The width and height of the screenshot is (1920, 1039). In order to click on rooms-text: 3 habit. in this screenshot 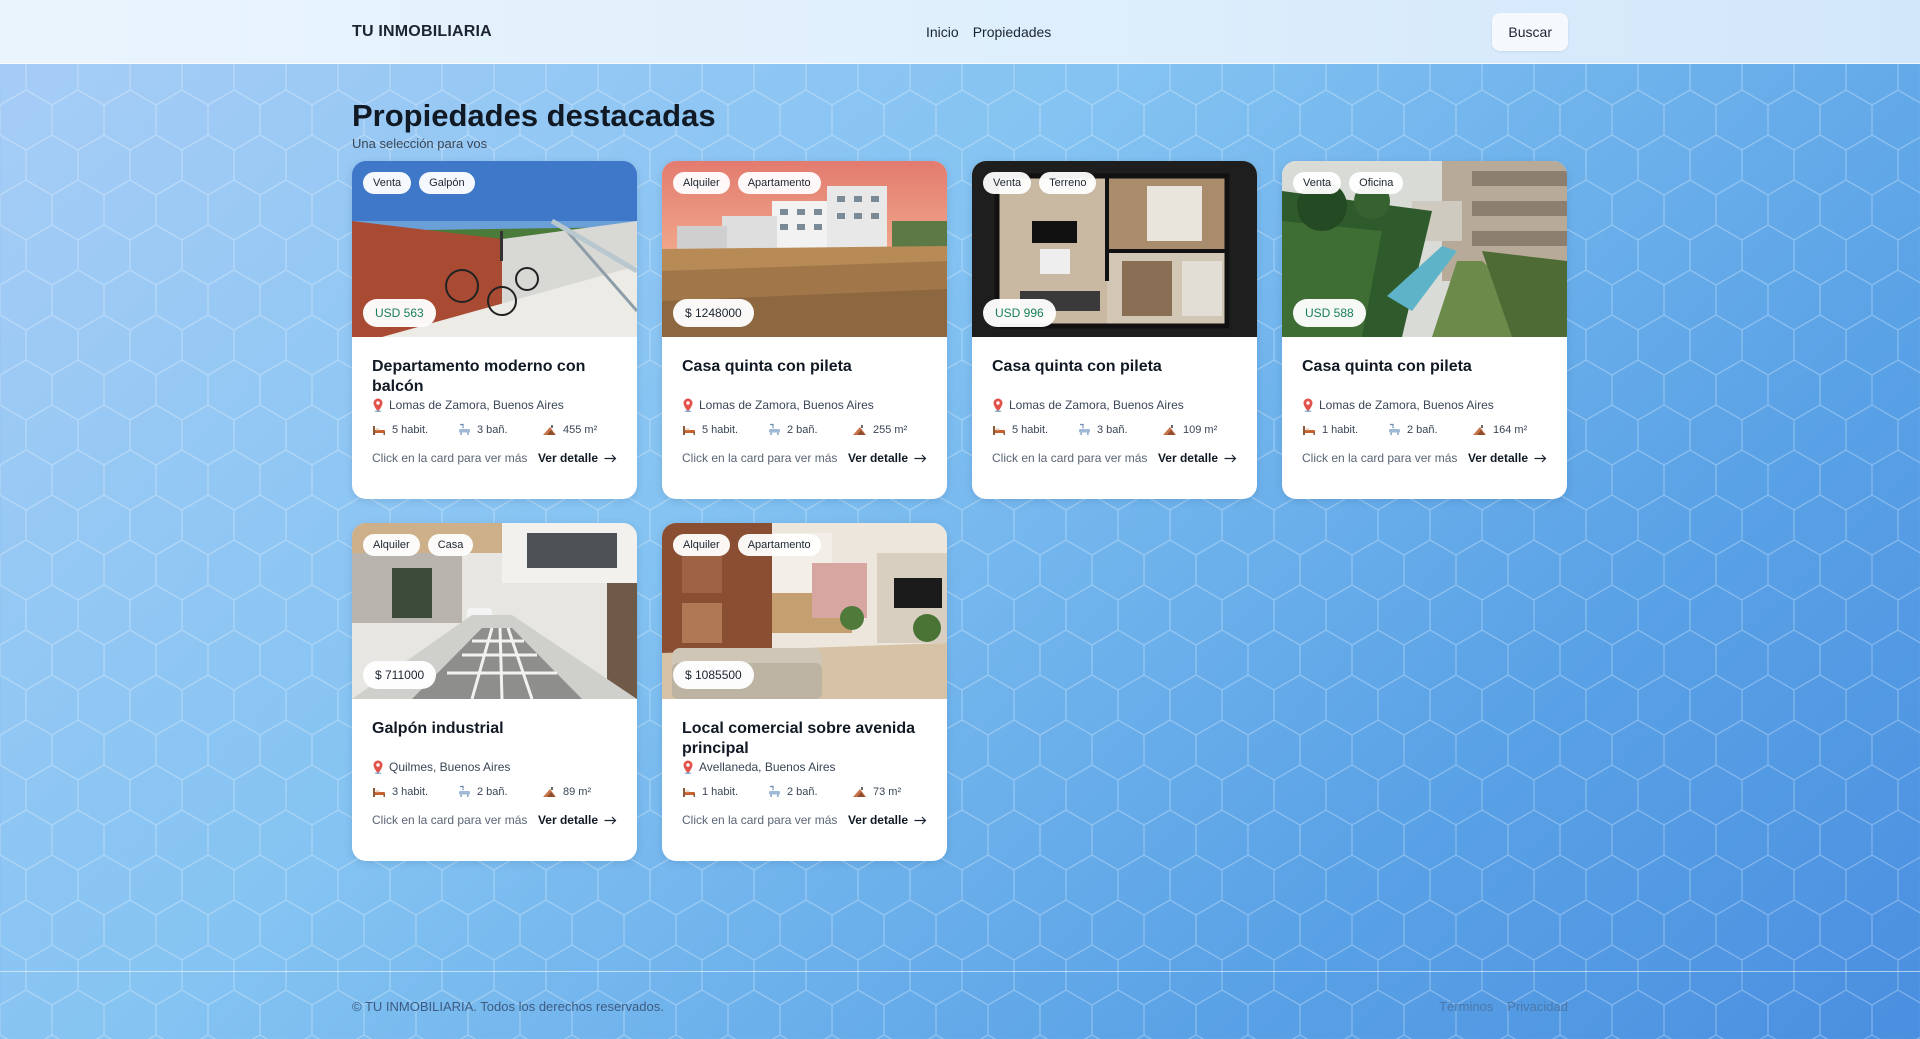, I will do `click(410, 791)`.